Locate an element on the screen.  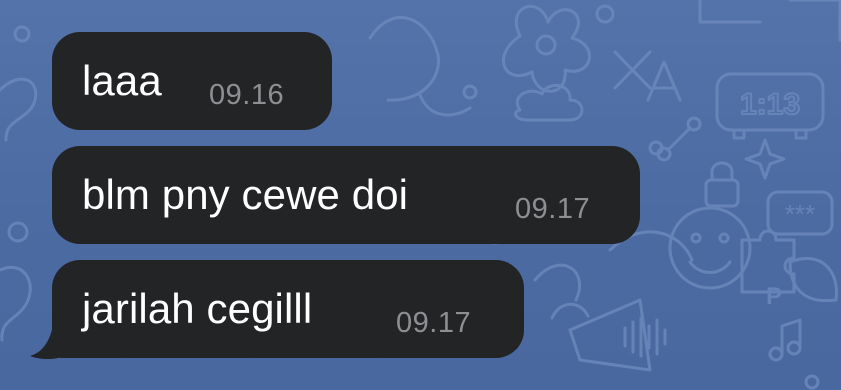
wallpaper-frame-icon is located at coordinates (769, 21).